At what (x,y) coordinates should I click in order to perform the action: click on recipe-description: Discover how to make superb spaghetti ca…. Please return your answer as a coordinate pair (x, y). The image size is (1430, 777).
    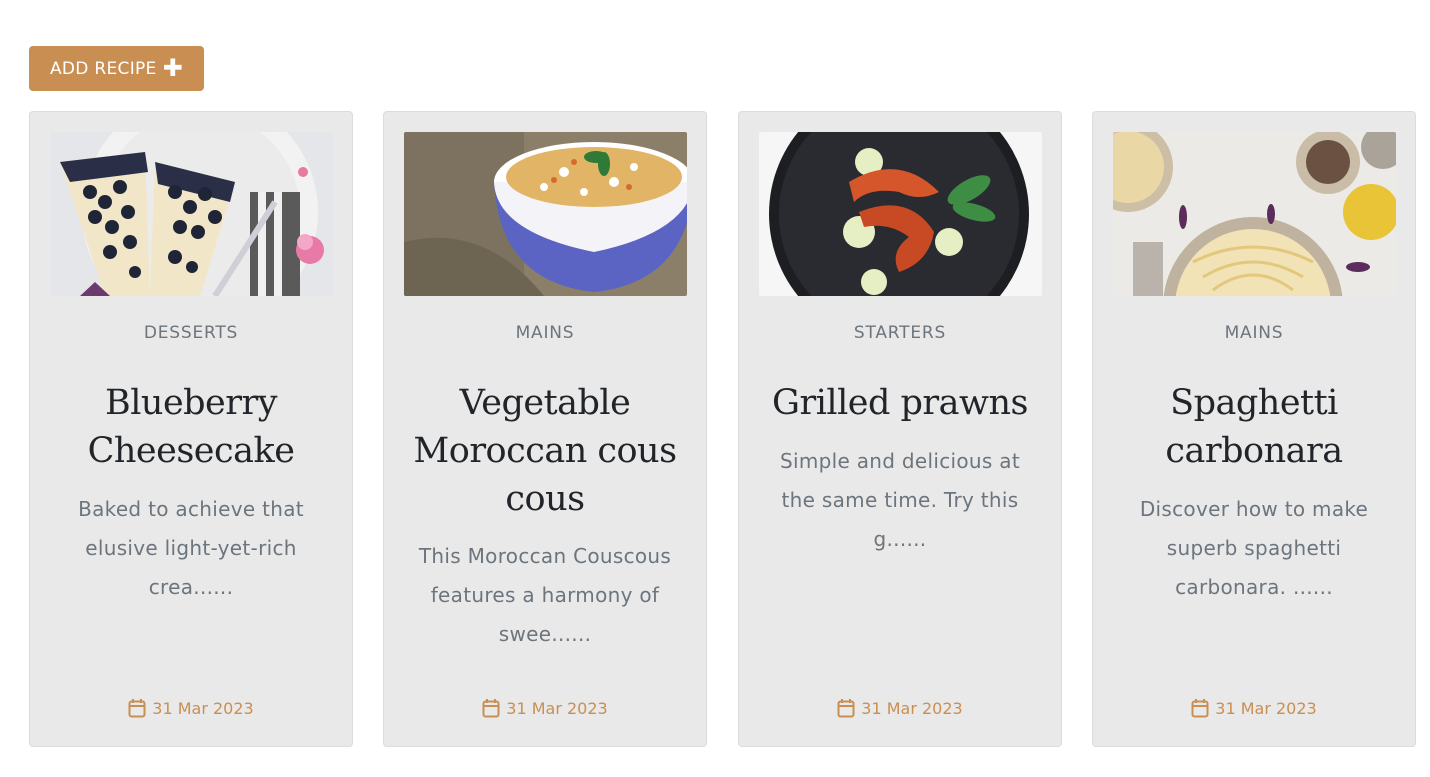
    Looking at the image, I should click on (1254, 548).